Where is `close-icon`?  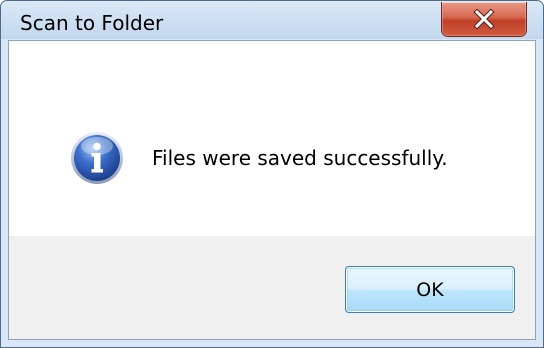
close-icon is located at coordinates (484, 19).